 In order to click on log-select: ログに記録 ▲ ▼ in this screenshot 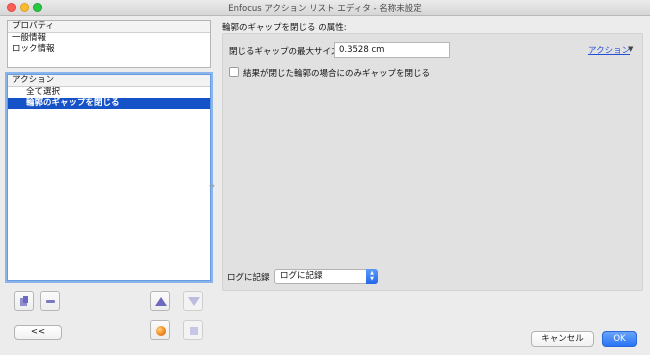, I will do `click(326, 276)`.